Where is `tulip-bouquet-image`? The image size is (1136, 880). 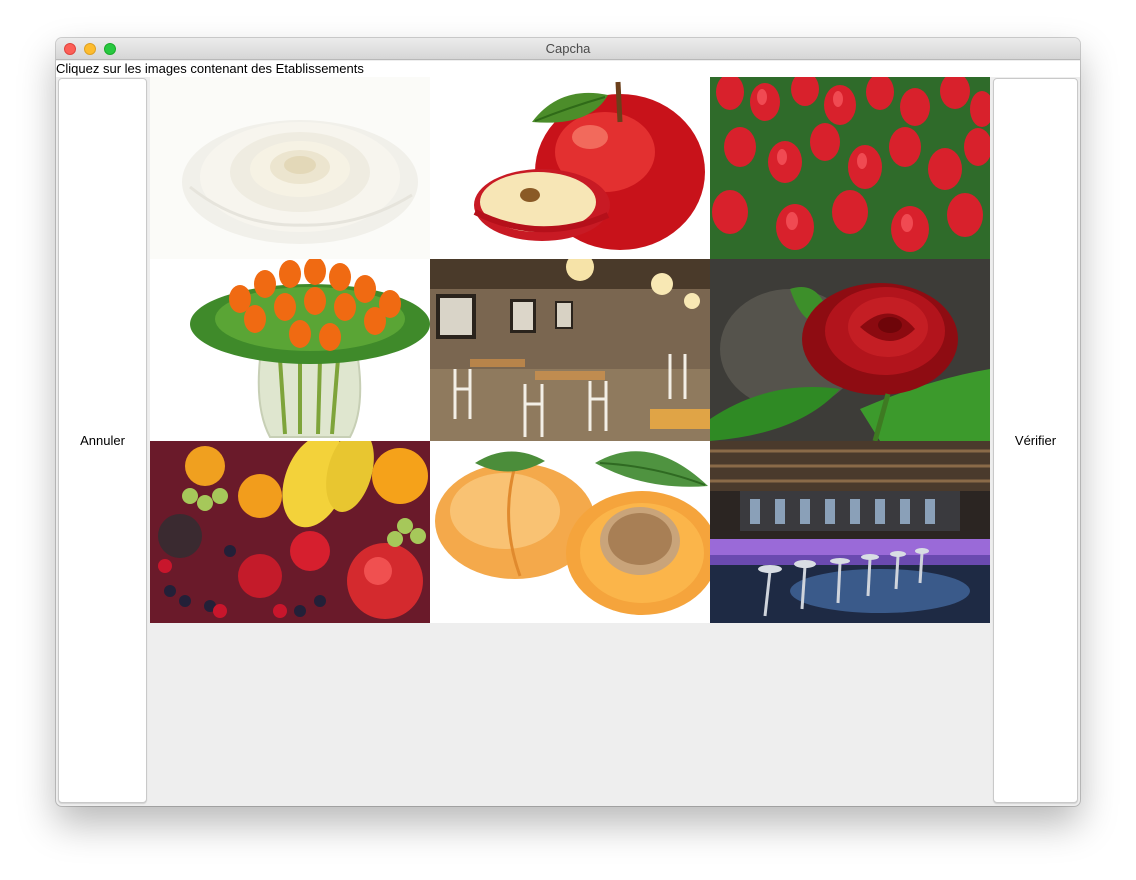
tulip-bouquet-image is located at coordinates (290, 350).